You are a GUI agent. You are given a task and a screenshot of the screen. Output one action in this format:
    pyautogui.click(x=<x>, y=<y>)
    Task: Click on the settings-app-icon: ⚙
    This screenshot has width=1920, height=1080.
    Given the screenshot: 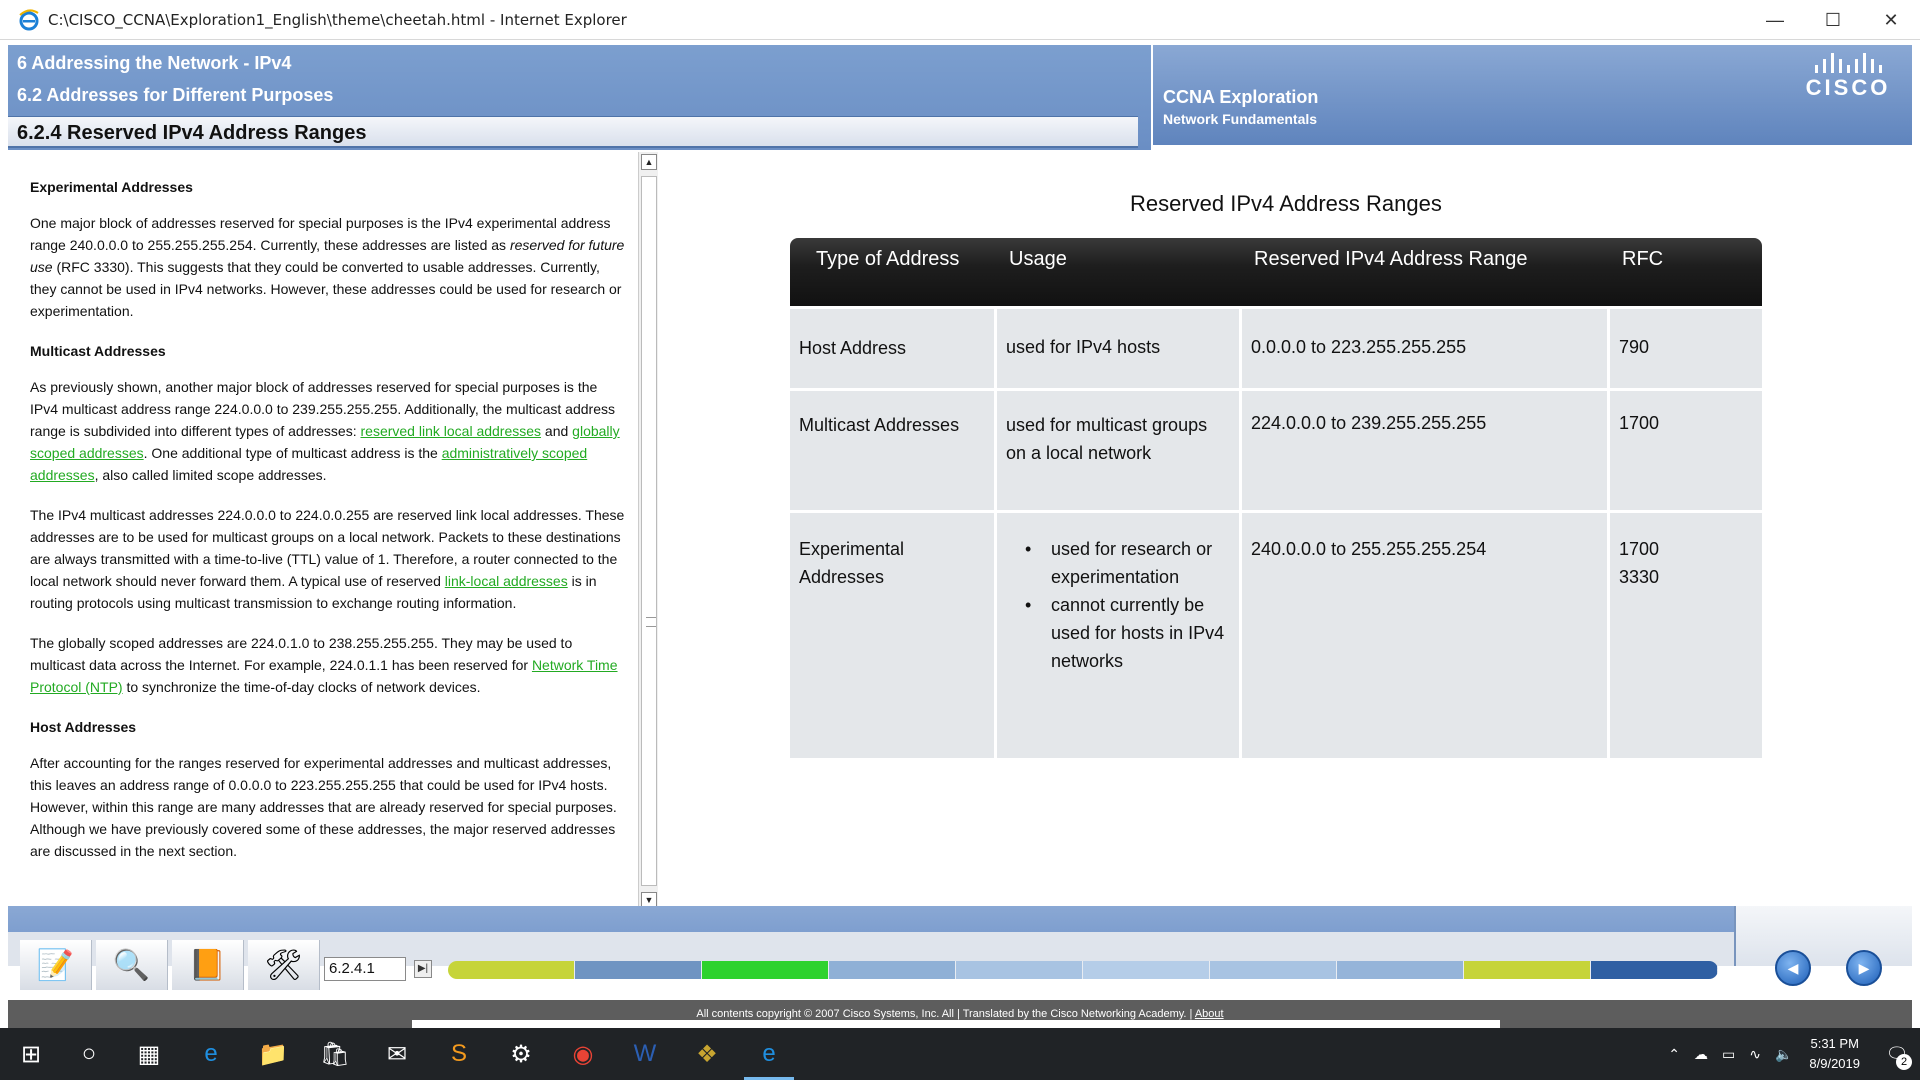 What is the action you would take?
    pyautogui.click(x=521, y=1054)
    